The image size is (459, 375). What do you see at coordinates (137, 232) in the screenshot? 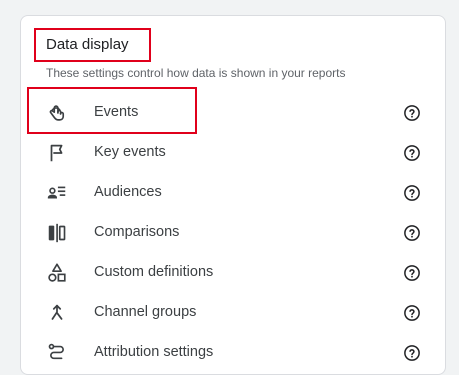
I see `nav-item-label: Comparisons` at bounding box center [137, 232].